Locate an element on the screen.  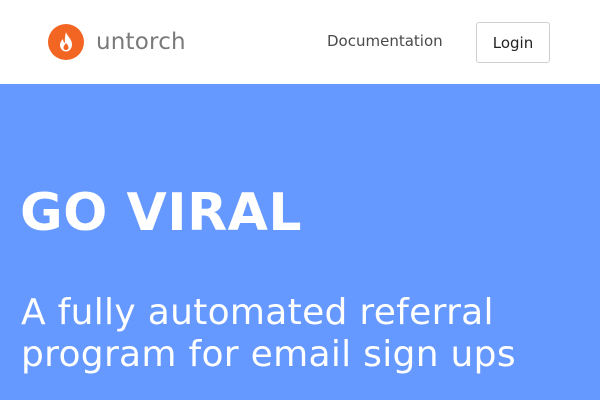
documentation-link: Documentation is located at coordinates (385, 41).